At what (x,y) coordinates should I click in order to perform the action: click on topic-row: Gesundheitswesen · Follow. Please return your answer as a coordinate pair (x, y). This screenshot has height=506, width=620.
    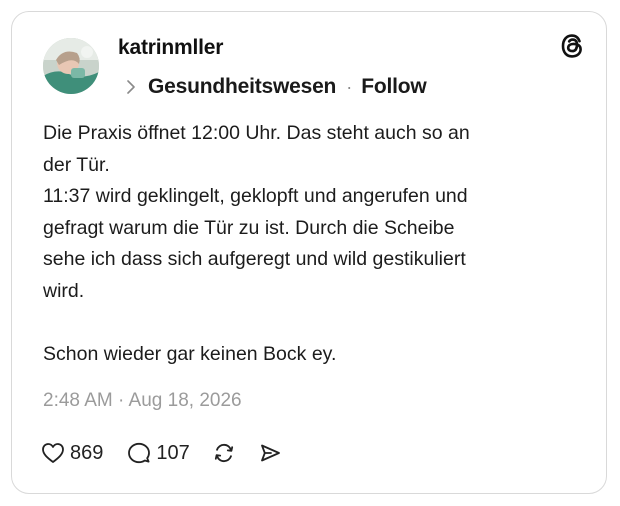
    Looking at the image, I should click on (276, 87).